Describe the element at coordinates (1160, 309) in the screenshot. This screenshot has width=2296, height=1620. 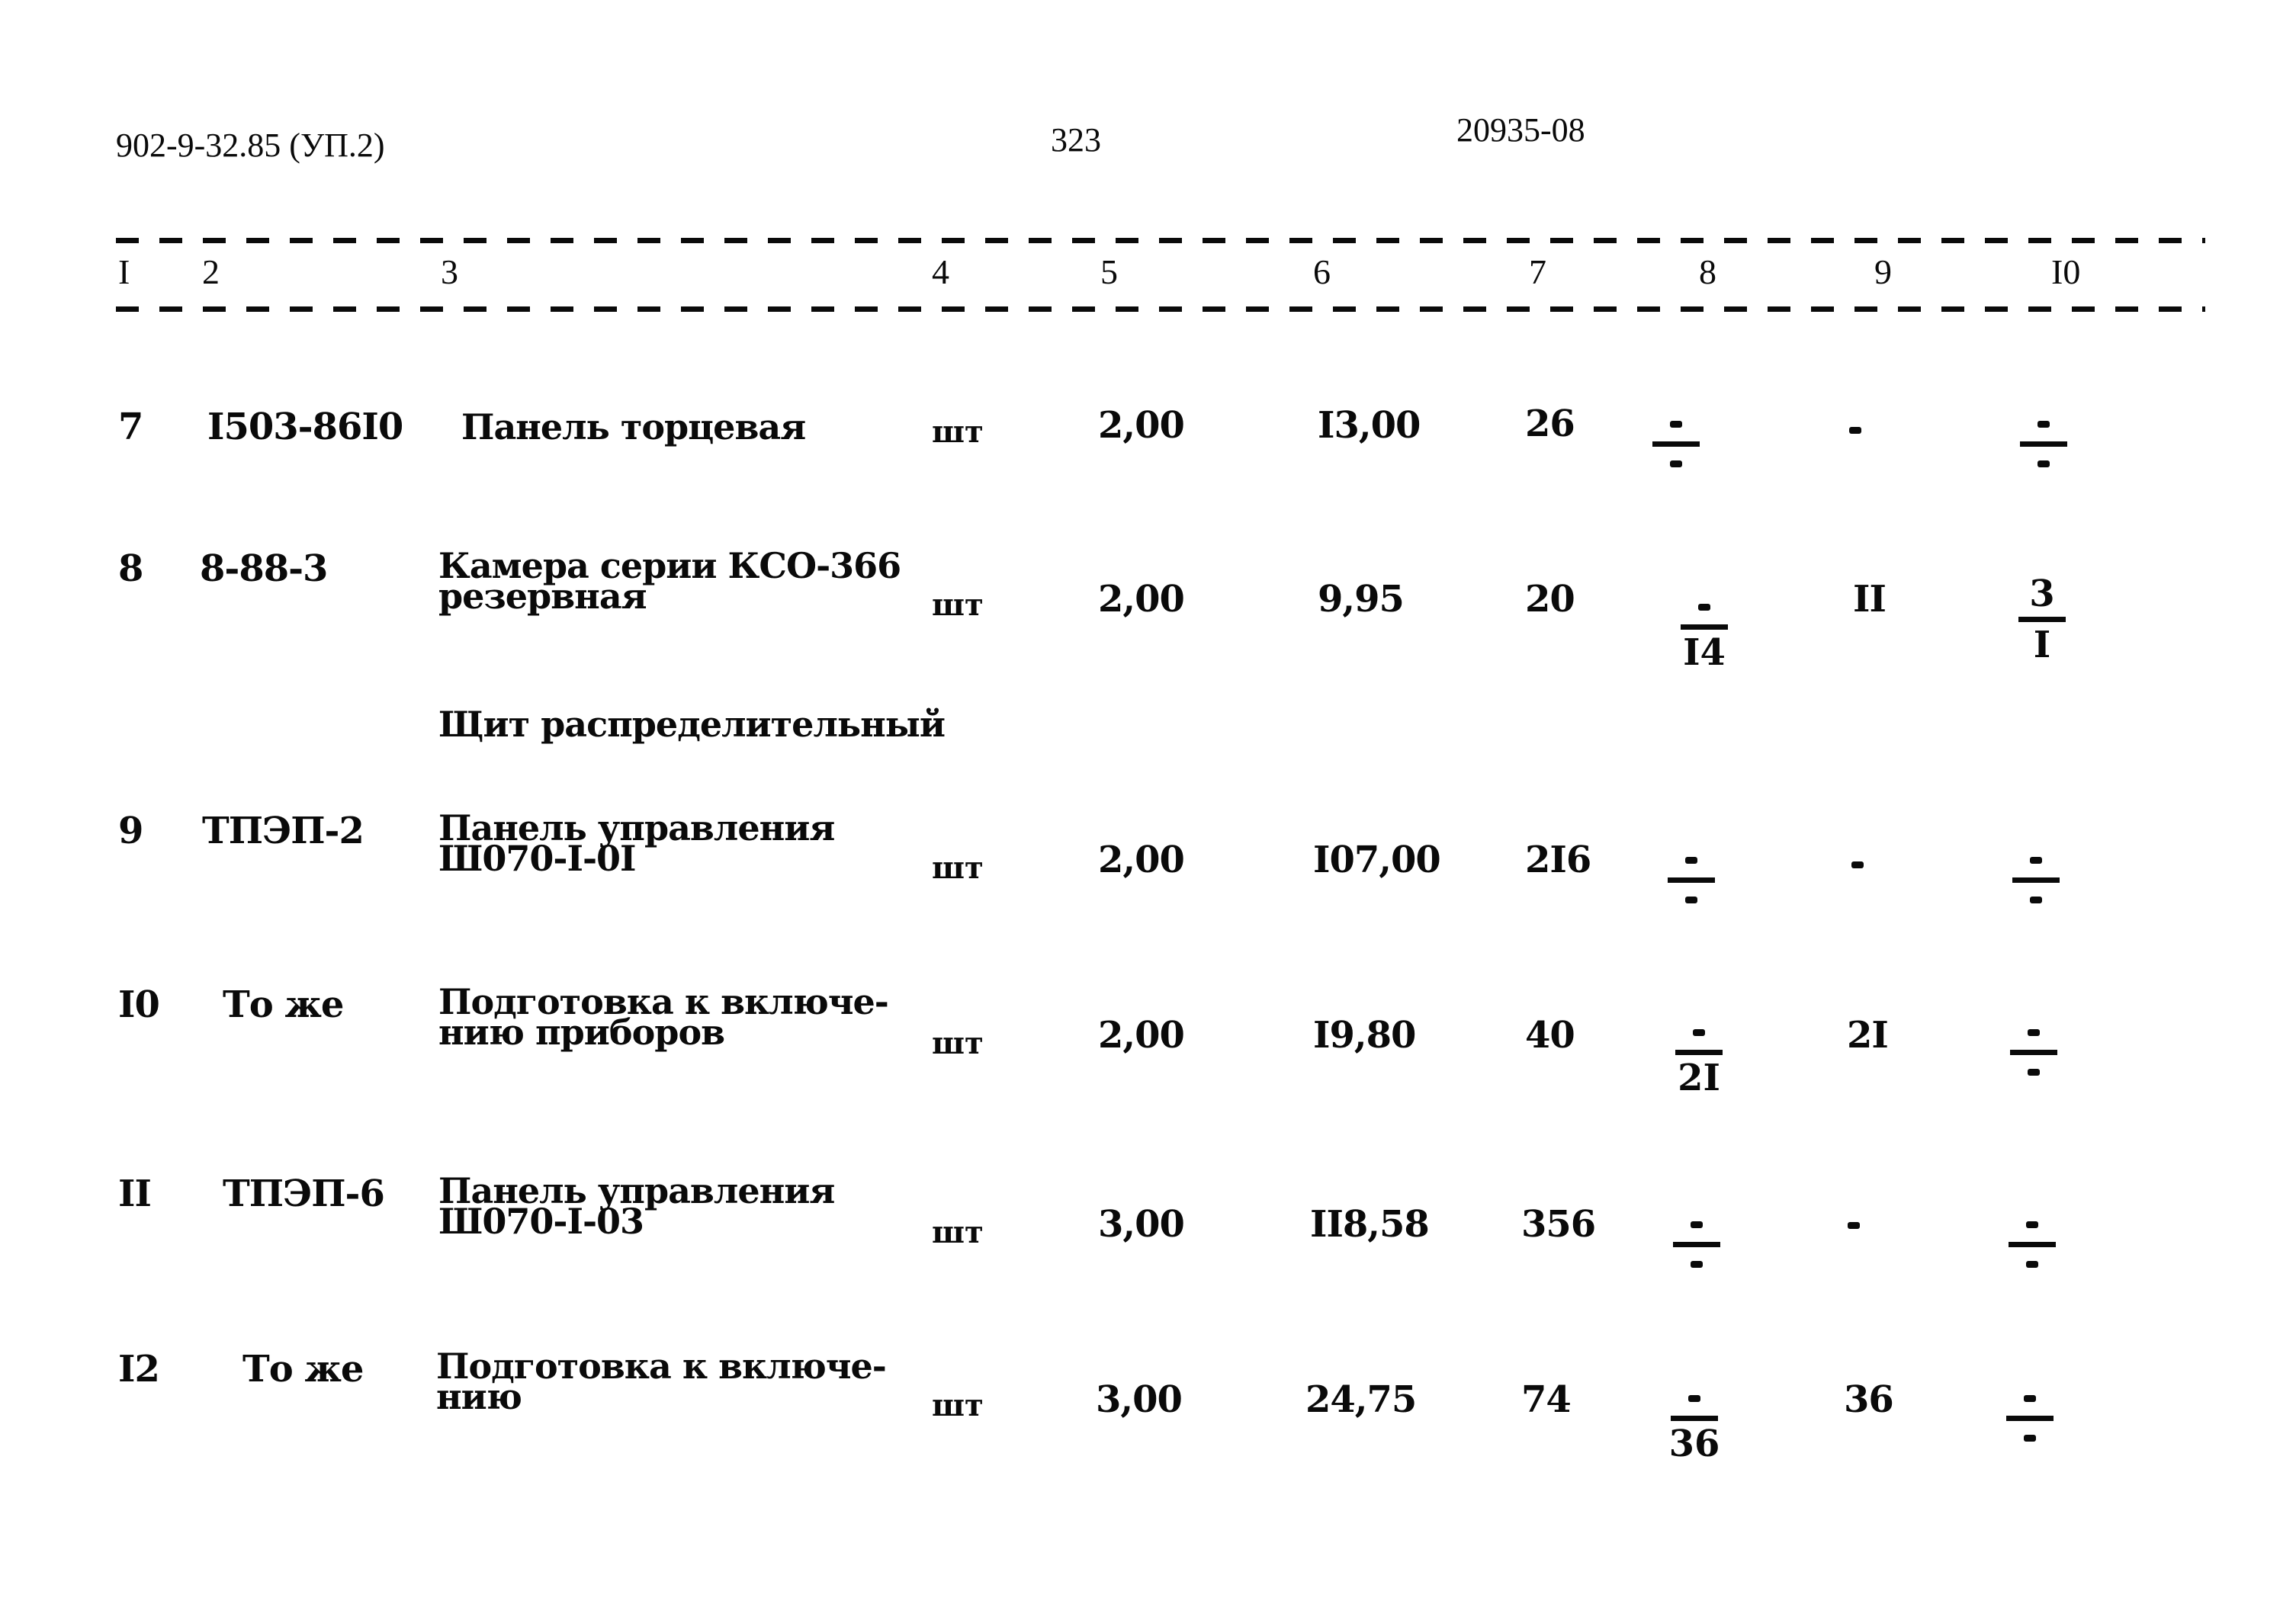
I see `header-bottom-rule` at that location.